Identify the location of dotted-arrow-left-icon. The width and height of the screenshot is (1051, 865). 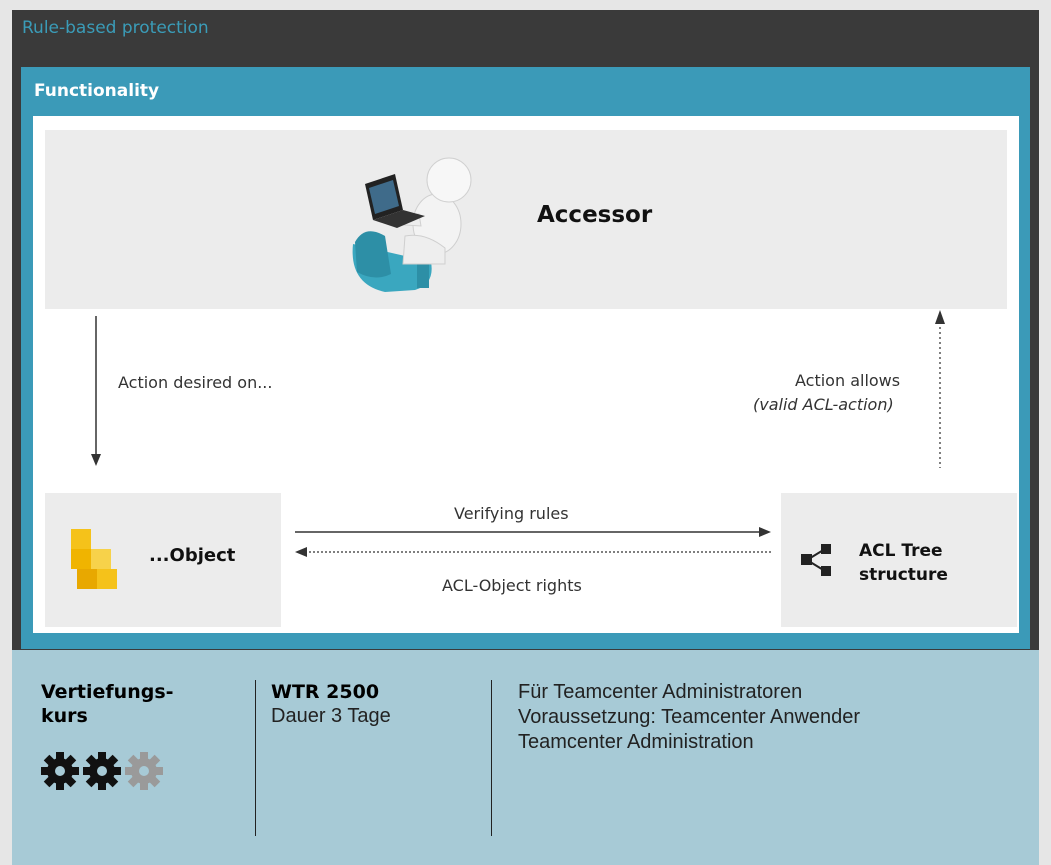
(533, 552).